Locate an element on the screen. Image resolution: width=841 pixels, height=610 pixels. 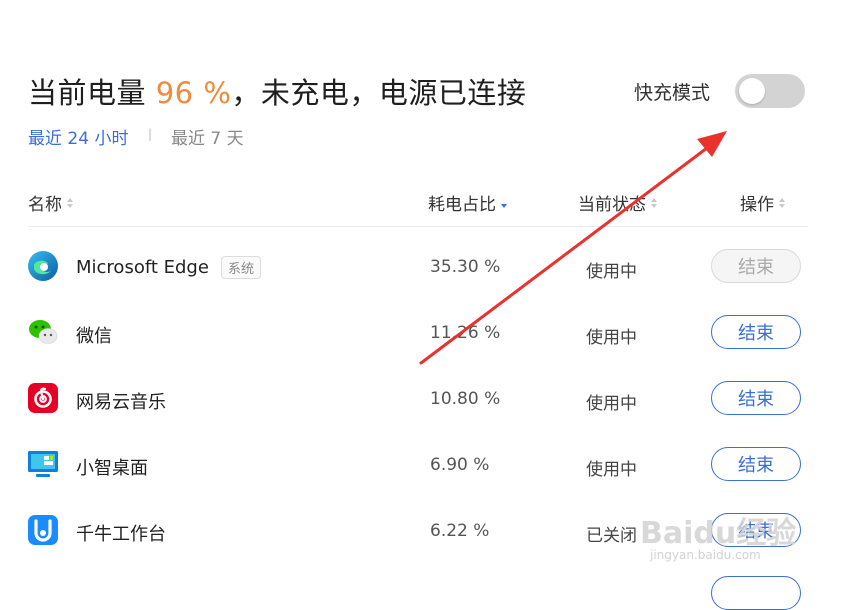
page-title: 当前电量 96 %，未充电，电源已连接 is located at coordinates (277, 91).